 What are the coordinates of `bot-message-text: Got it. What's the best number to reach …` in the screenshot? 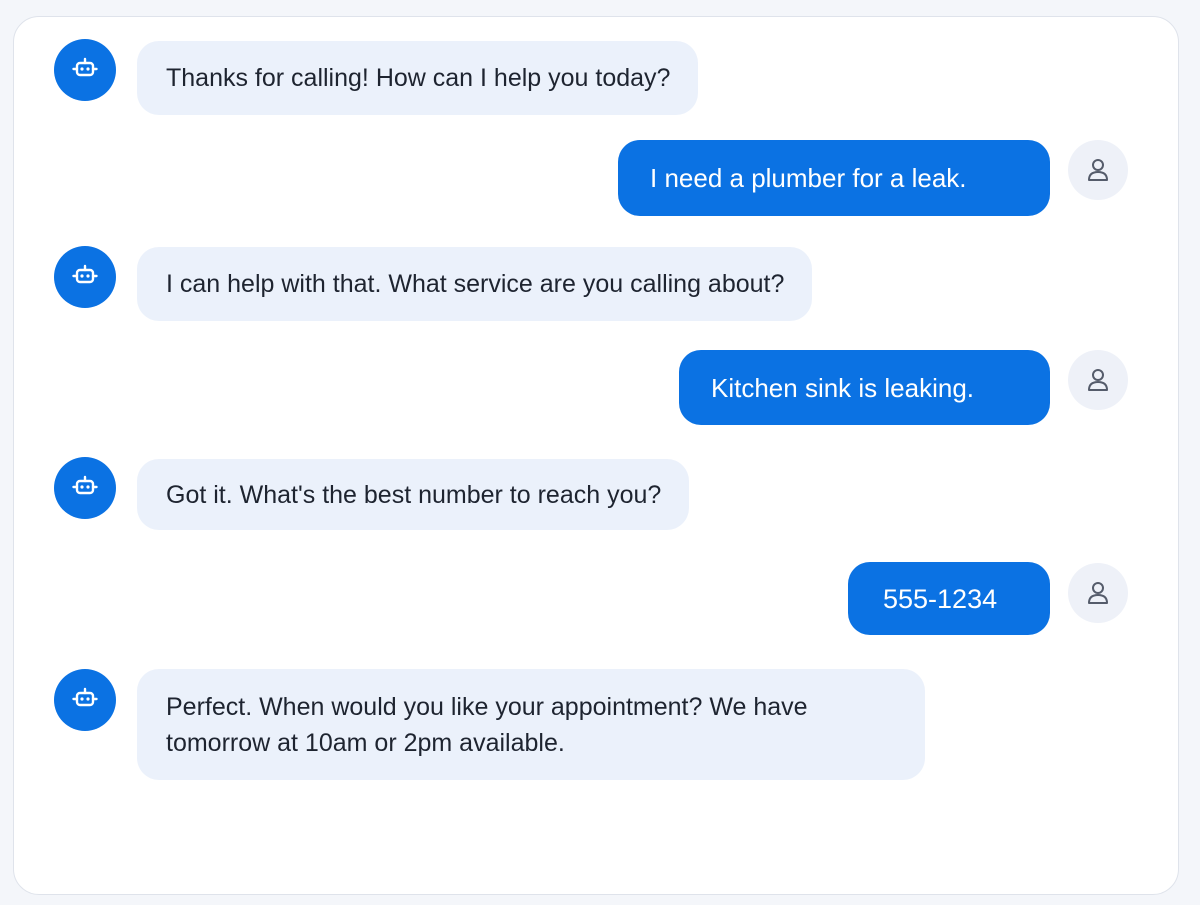 It's located at (414, 494).